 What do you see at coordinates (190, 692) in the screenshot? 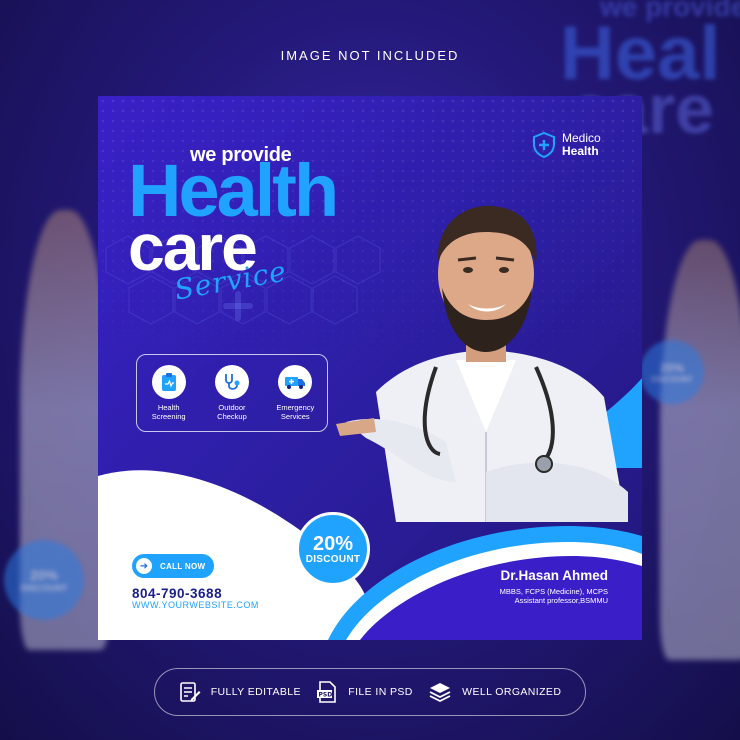
I see `edit-document-icon` at bounding box center [190, 692].